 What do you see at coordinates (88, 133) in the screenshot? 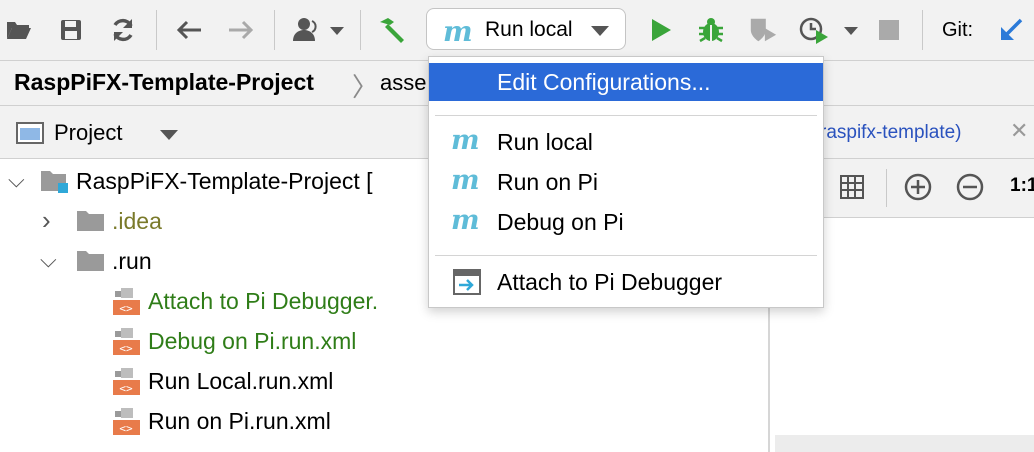
I see `project-panel-title: Project` at bounding box center [88, 133].